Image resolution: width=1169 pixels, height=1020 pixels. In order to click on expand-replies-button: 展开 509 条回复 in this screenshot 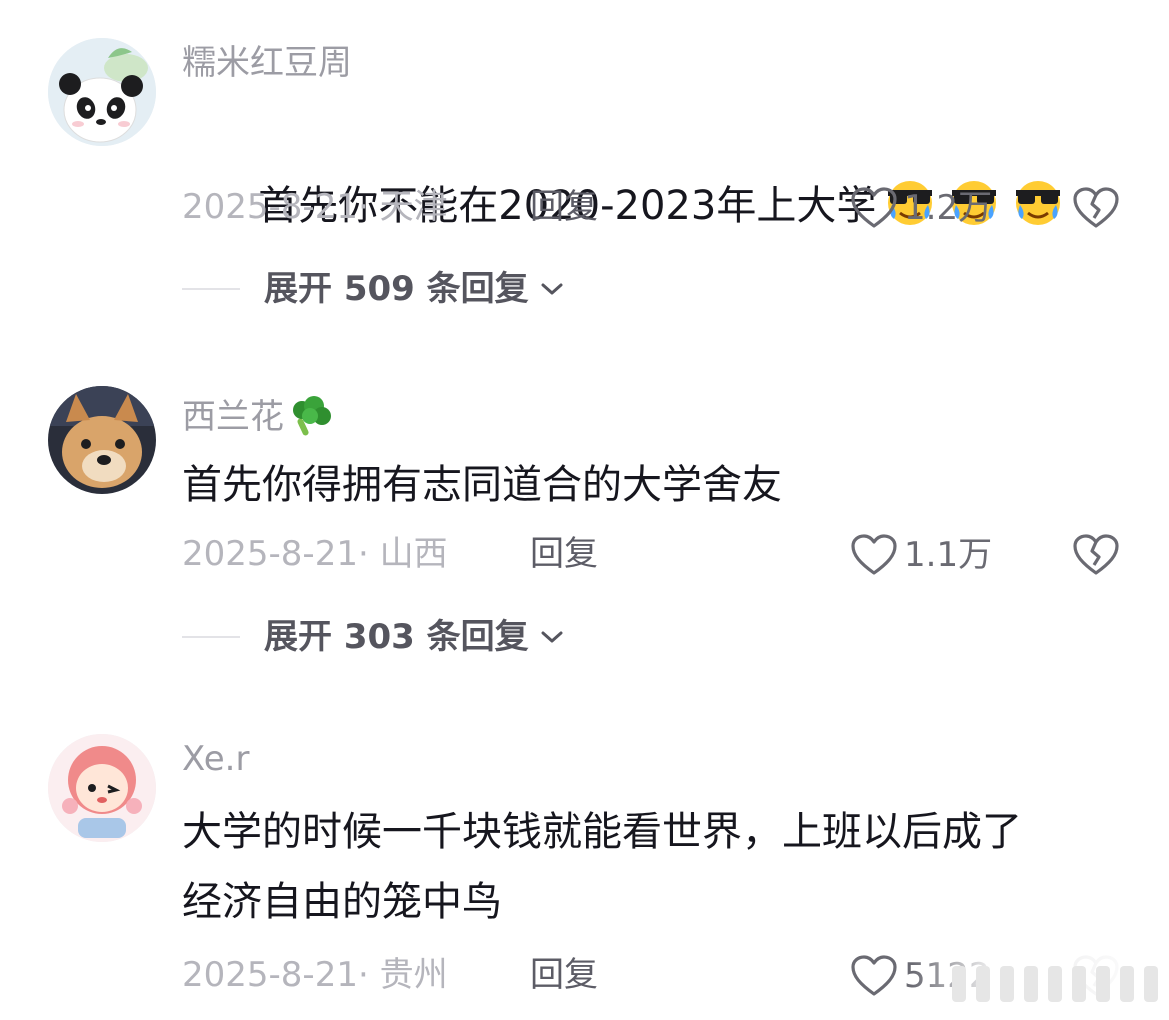, I will do `click(373, 289)`.